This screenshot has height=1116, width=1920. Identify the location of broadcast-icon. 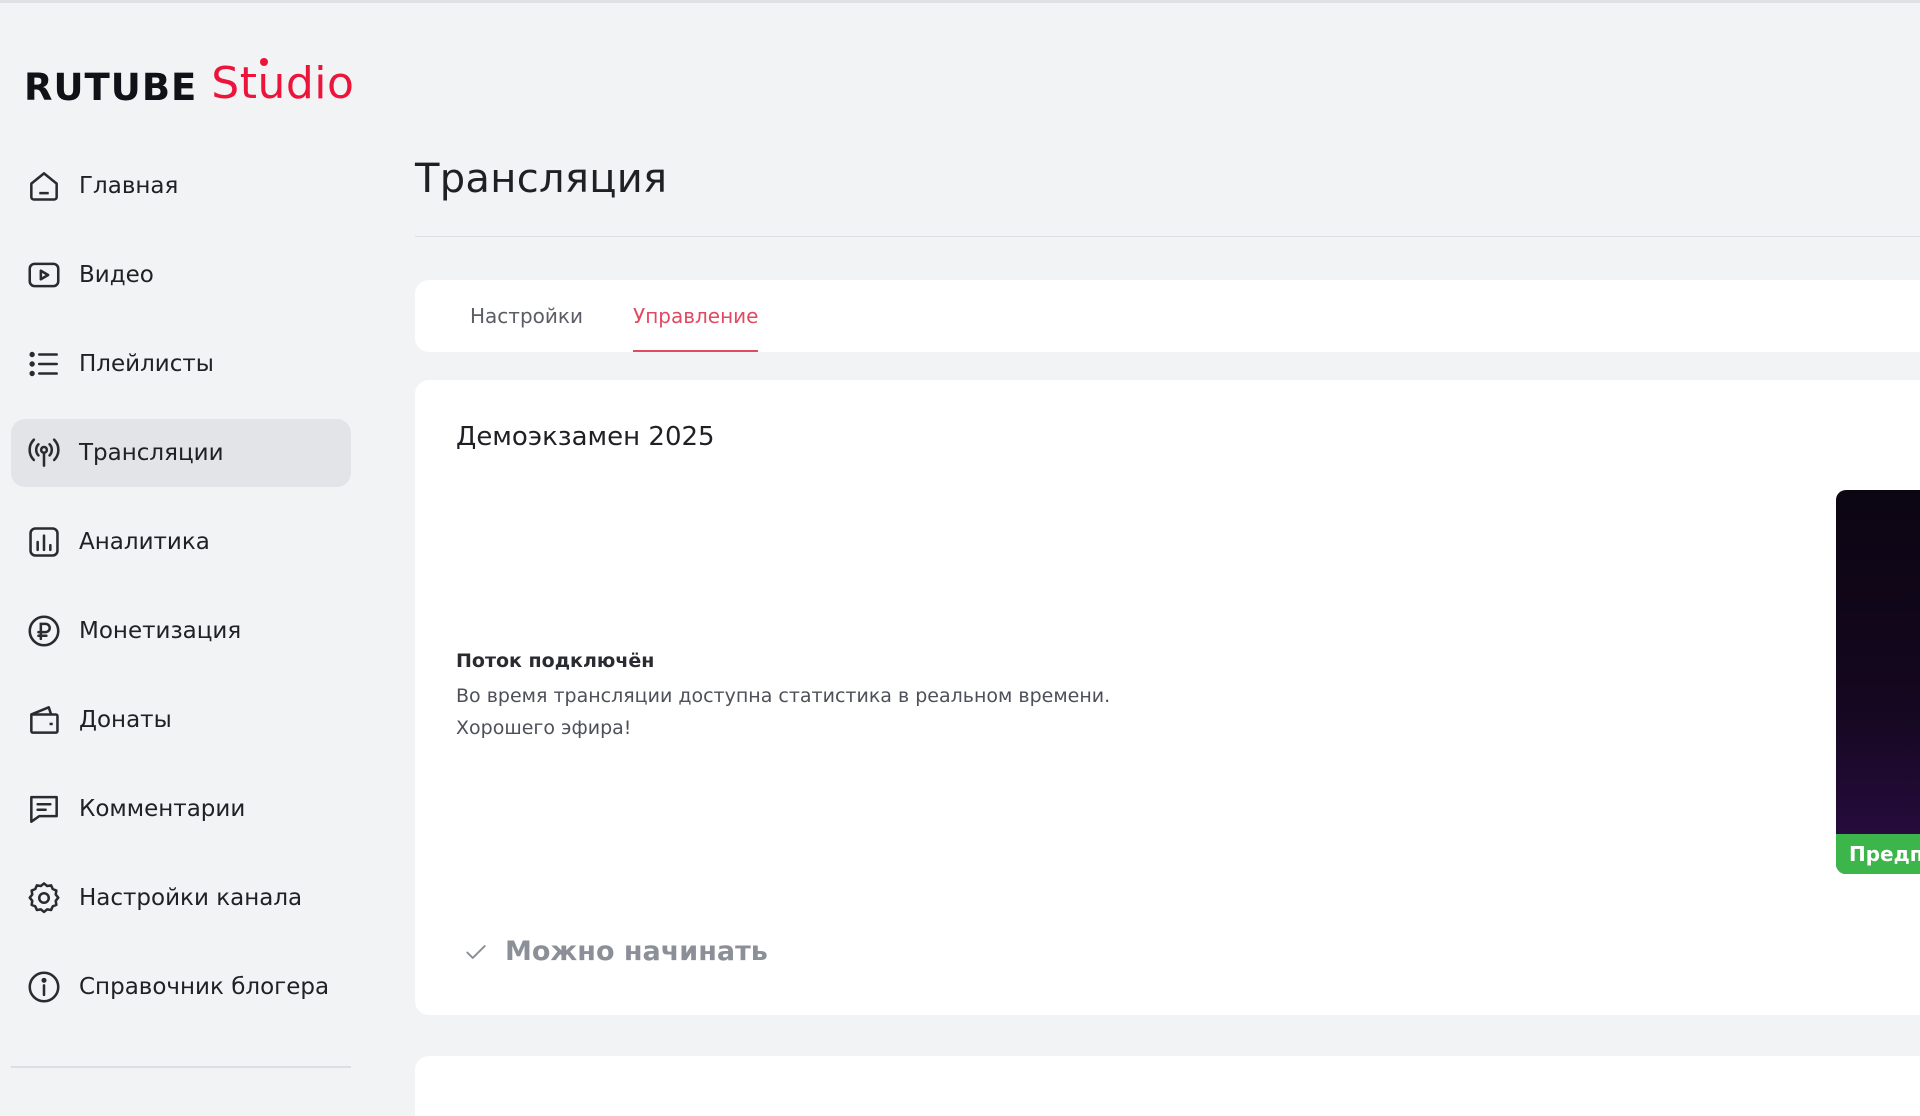
(44, 453).